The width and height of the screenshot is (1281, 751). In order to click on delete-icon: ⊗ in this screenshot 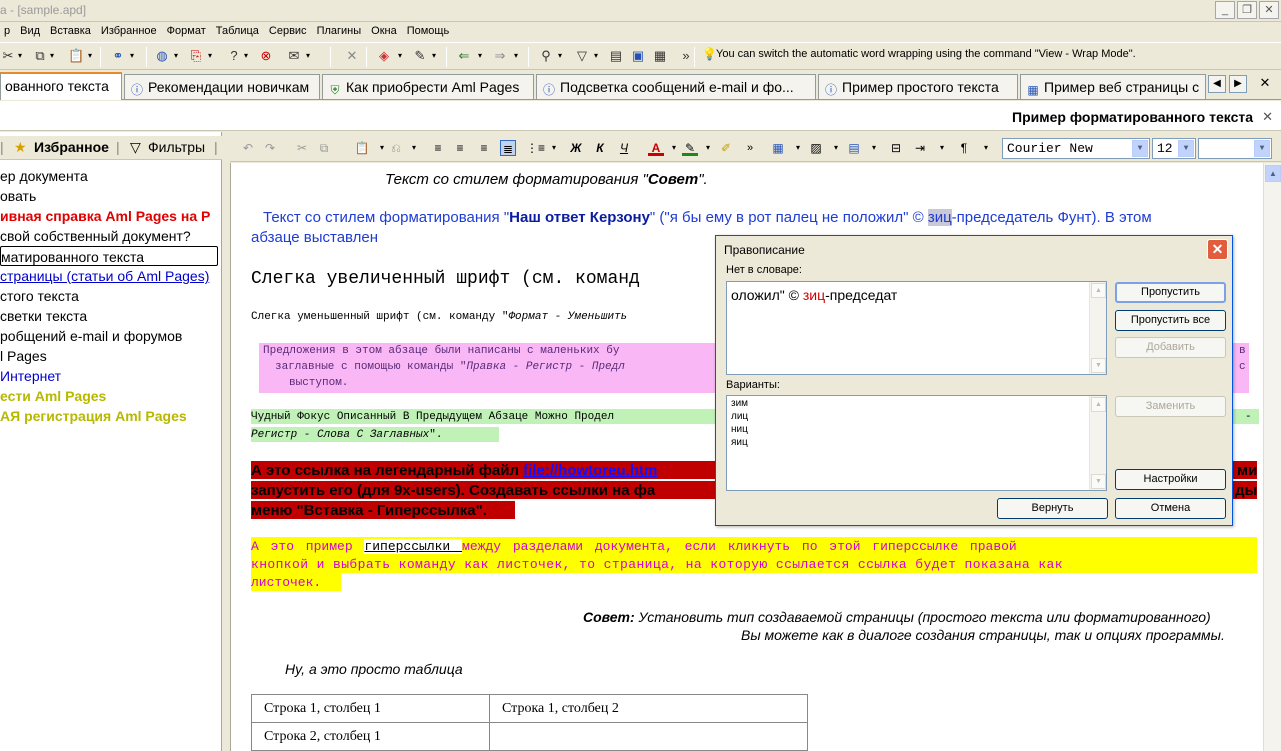, I will do `click(266, 56)`.